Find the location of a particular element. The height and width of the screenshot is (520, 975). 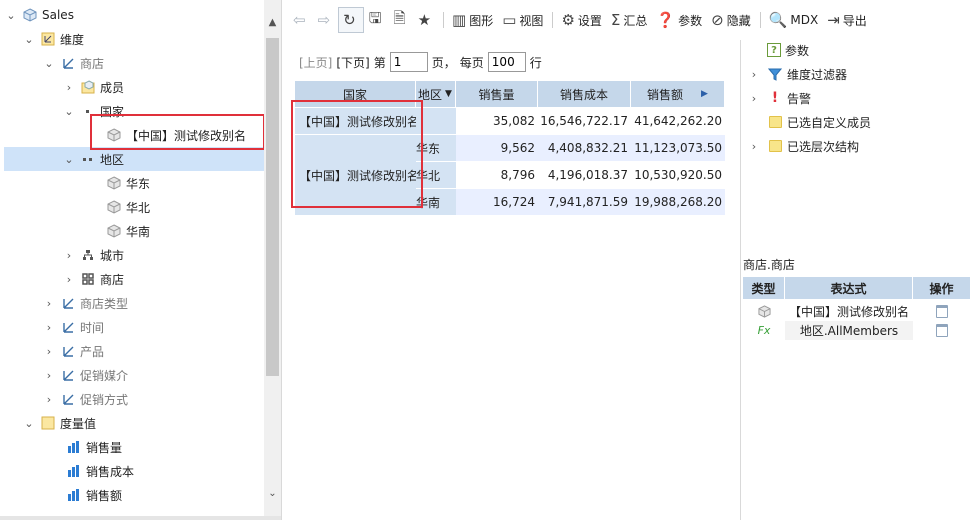

dimension-folder-icon is located at coordinates (48, 39).